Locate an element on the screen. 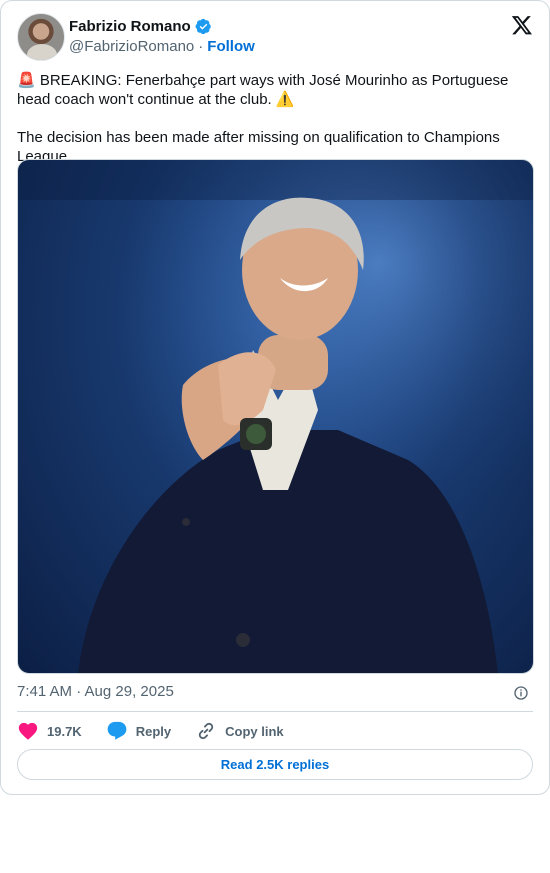 This screenshot has height=873, width=550. copy-link-button: Copy link is located at coordinates (239, 731).